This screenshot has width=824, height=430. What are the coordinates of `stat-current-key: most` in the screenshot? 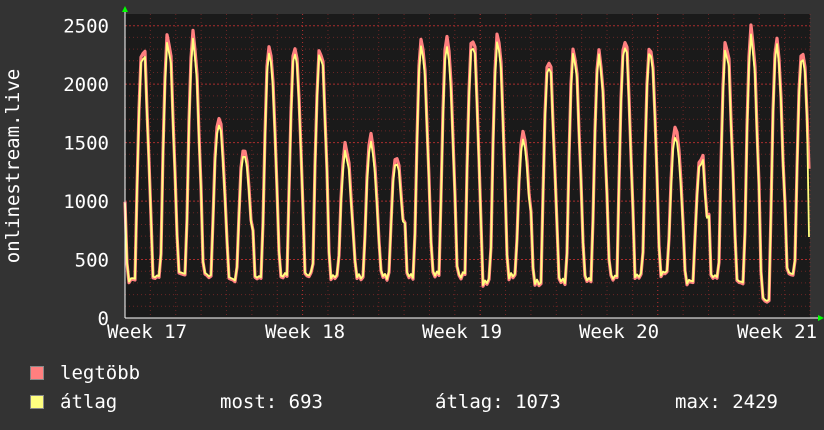 It's located at (243, 402).